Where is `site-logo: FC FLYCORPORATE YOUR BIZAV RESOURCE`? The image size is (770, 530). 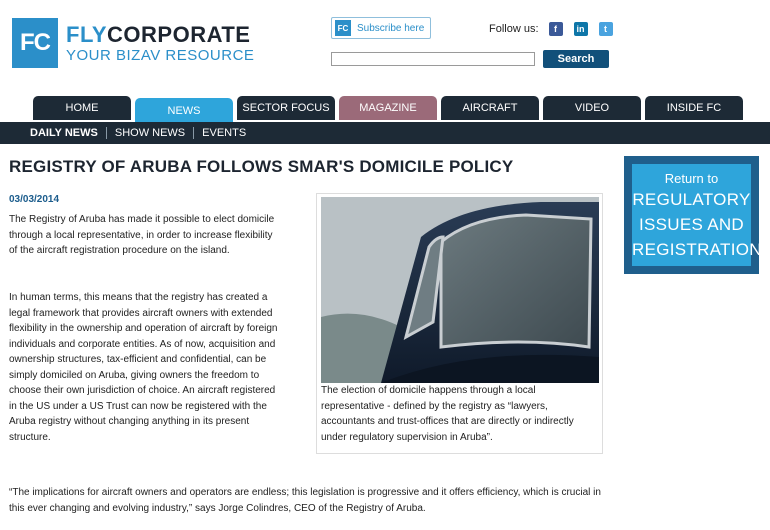
site-logo: FC FLYCORPORATE YOUR BIZAV RESOURCE is located at coordinates (133, 43).